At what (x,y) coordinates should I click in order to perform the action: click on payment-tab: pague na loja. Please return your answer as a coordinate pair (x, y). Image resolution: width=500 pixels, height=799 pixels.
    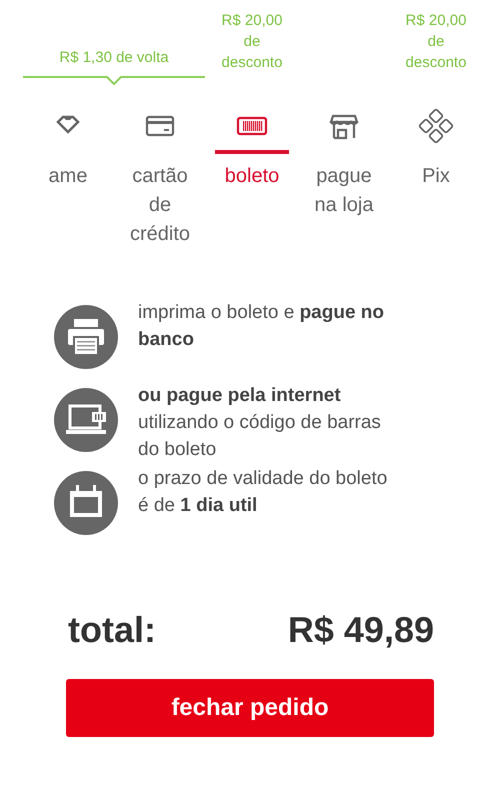
    Looking at the image, I should click on (344, 178).